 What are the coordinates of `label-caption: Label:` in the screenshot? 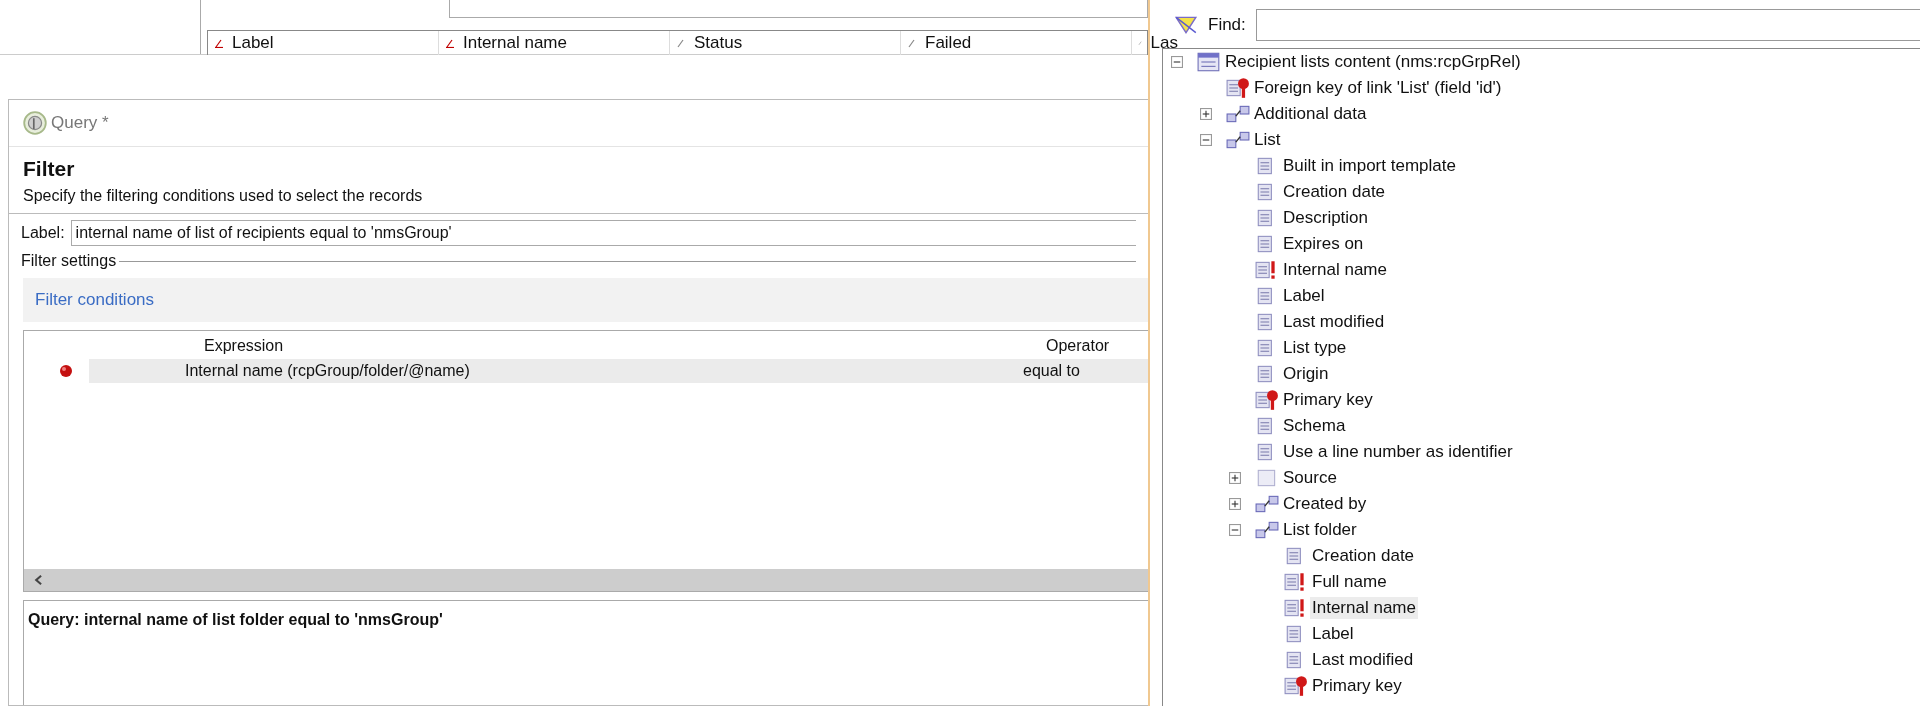 It's located at (43, 233).